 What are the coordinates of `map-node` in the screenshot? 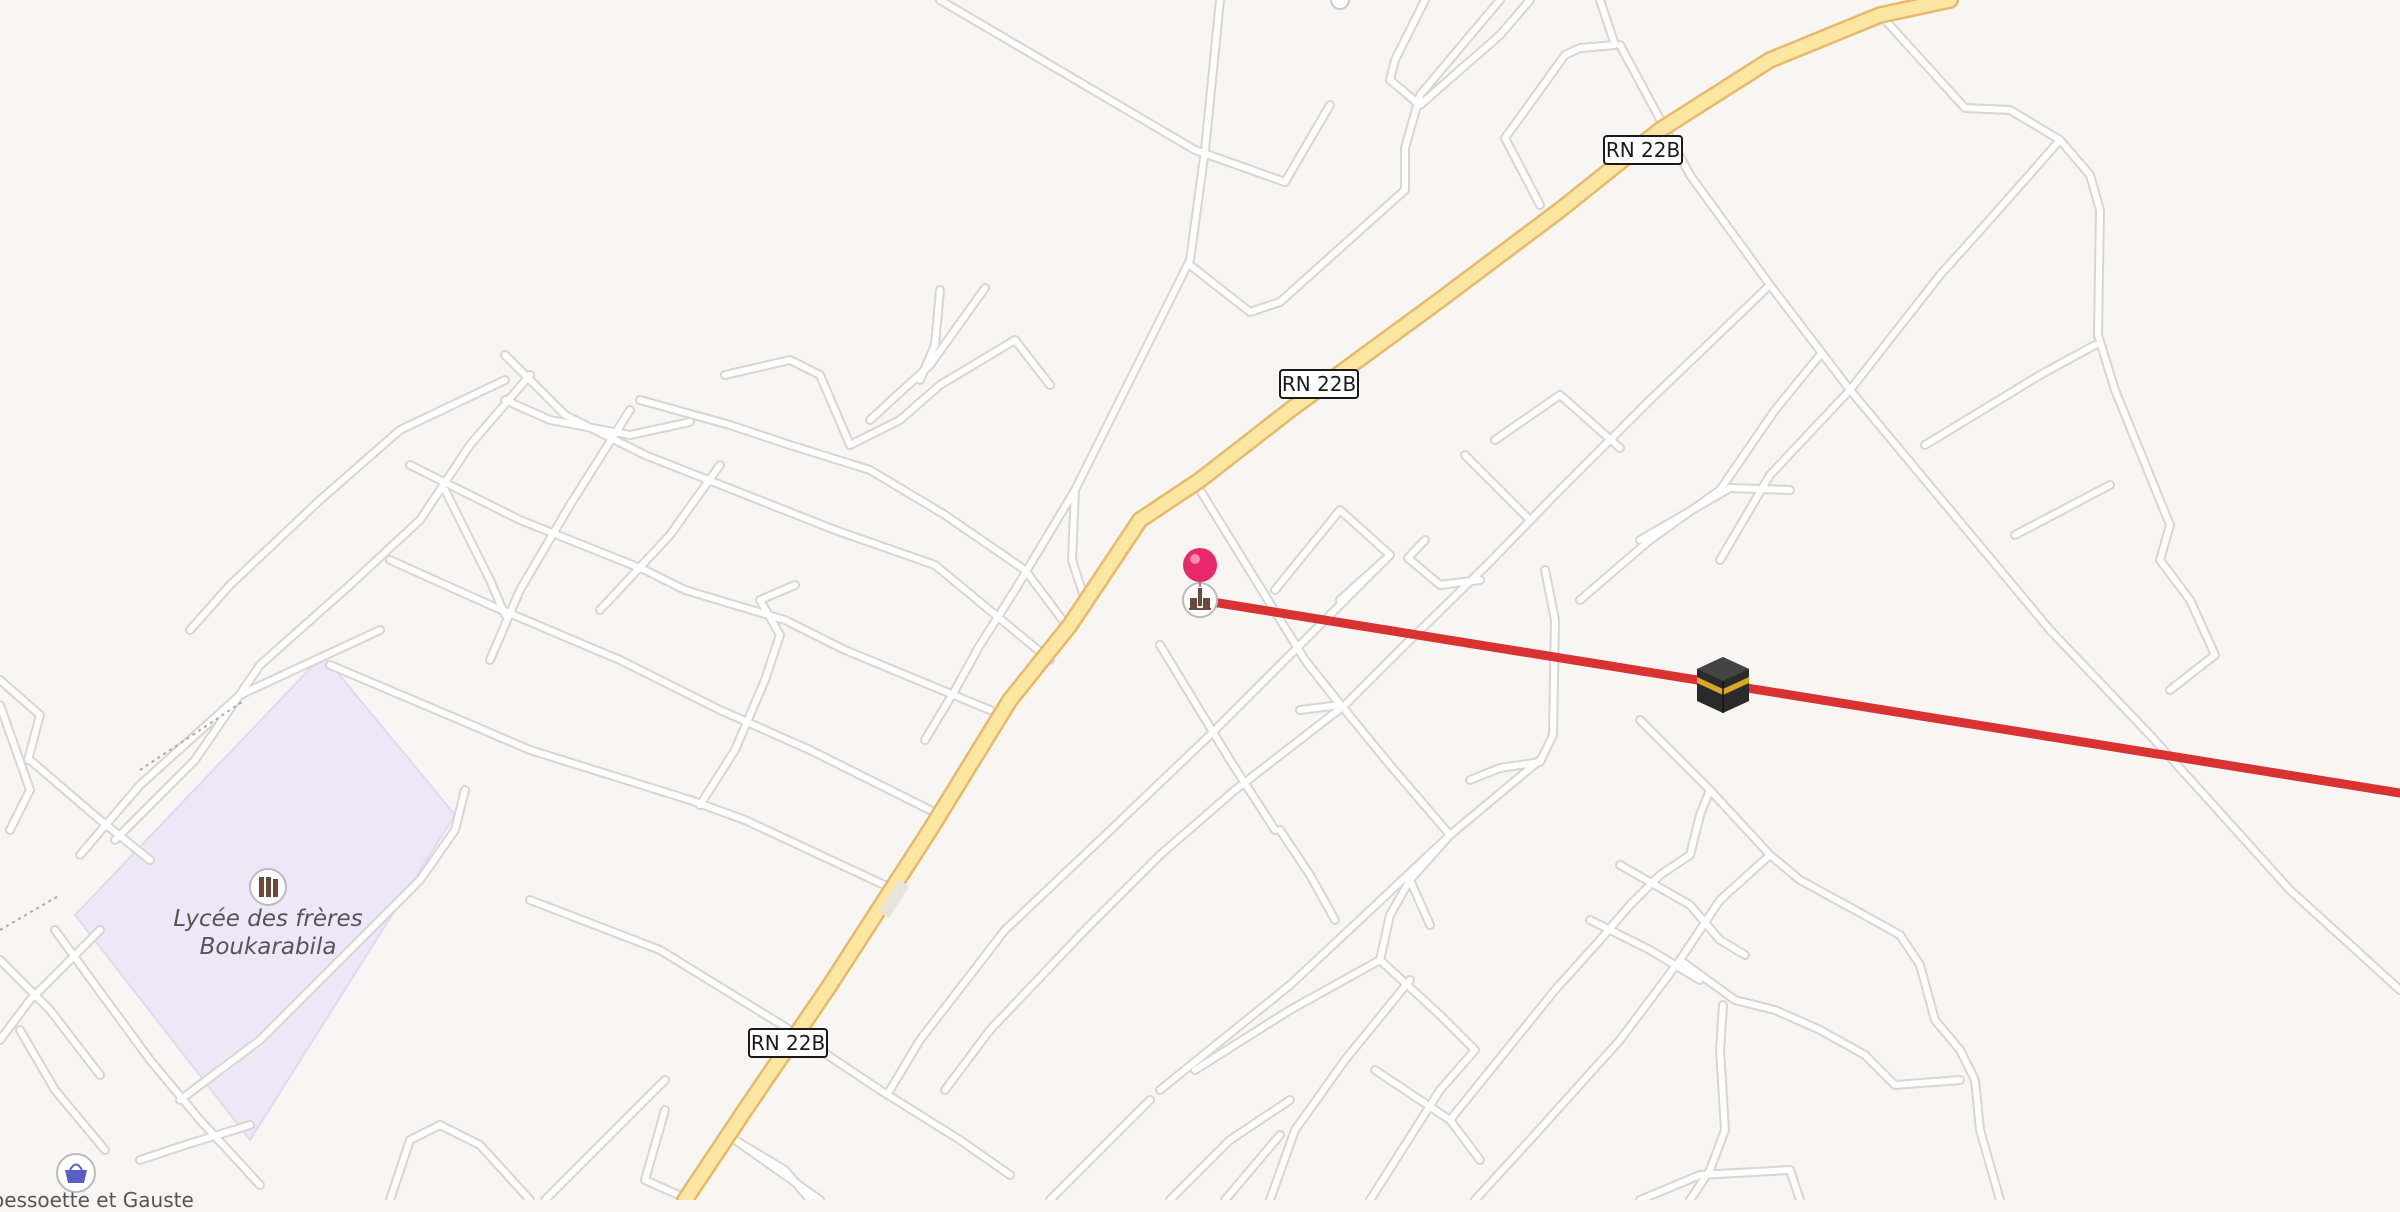 It's located at (1340, 5).